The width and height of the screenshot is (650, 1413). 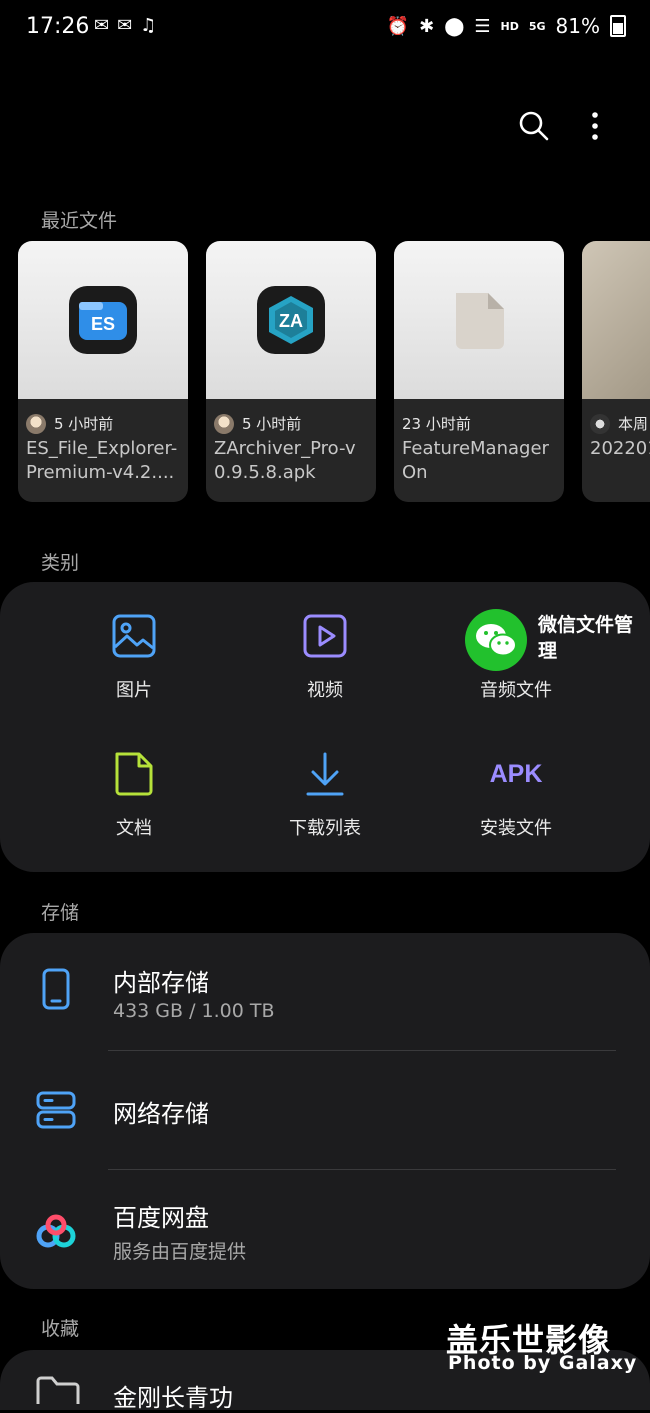 I want to click on hd-indicator: HD, so click(x=509, y=26).